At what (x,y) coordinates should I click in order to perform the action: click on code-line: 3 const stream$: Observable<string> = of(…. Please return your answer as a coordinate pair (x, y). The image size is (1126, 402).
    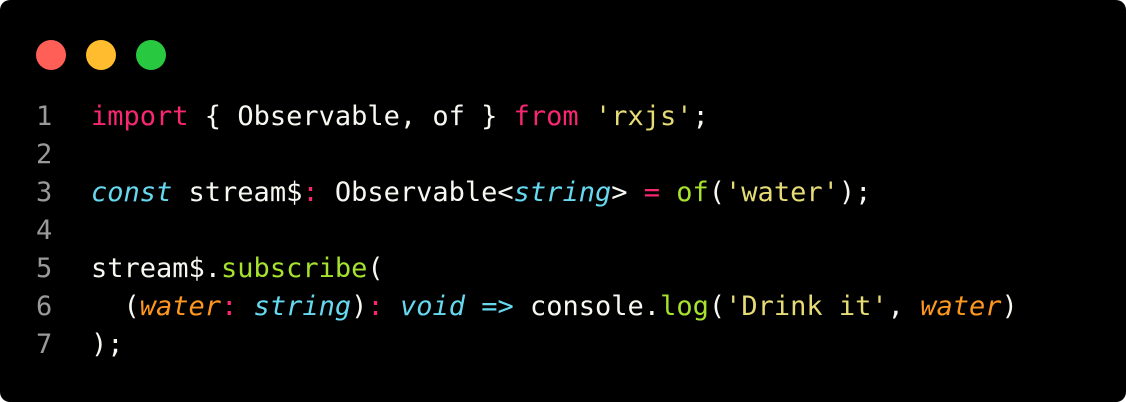
    Looking at the image, I should click on (563, 193).